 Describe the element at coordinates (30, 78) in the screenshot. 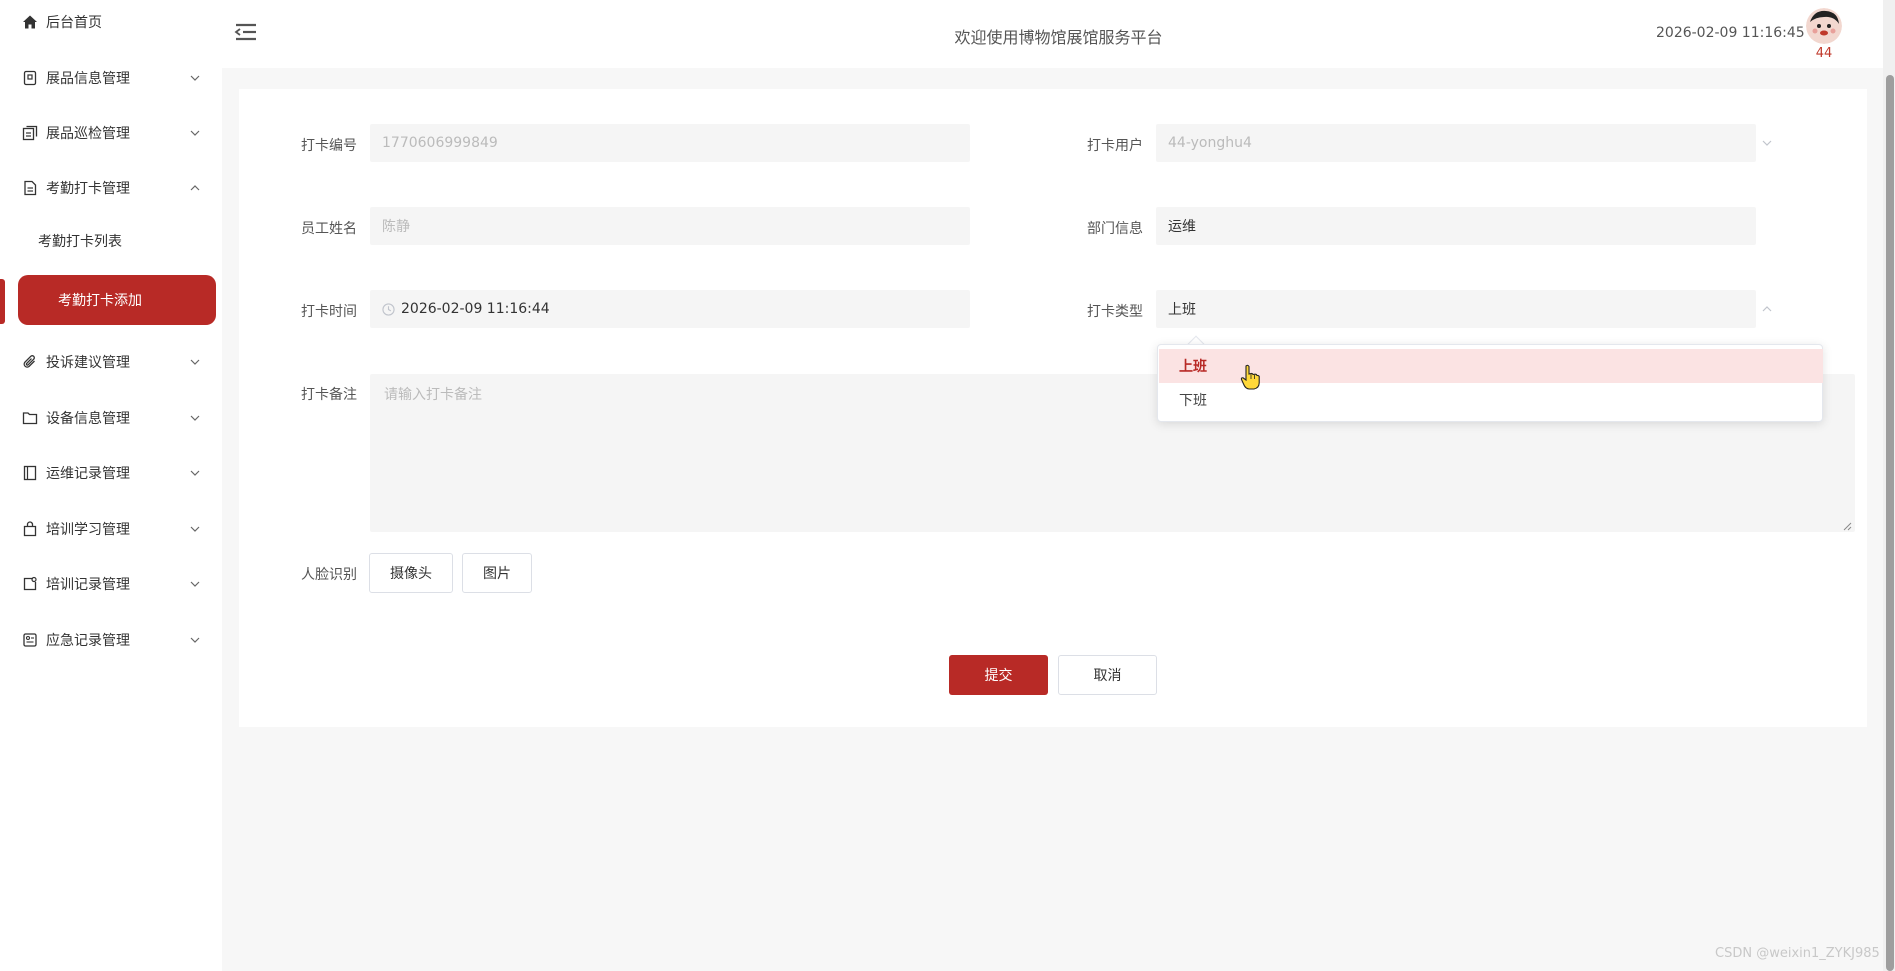

I see `exhibit-icon` at that location.